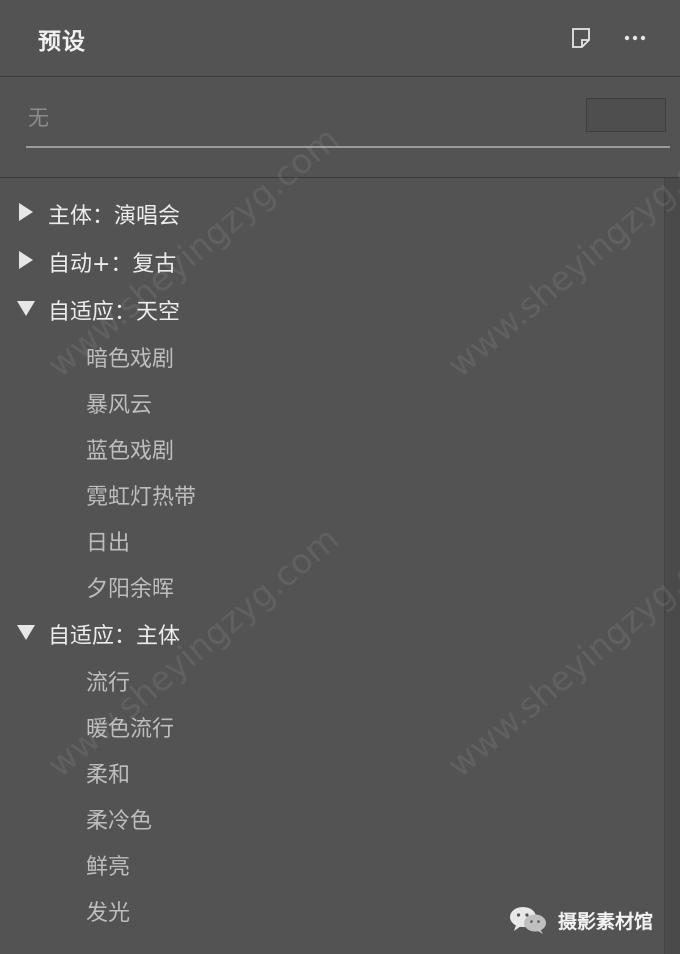  I want to click on search-underline, so click(348, 147).